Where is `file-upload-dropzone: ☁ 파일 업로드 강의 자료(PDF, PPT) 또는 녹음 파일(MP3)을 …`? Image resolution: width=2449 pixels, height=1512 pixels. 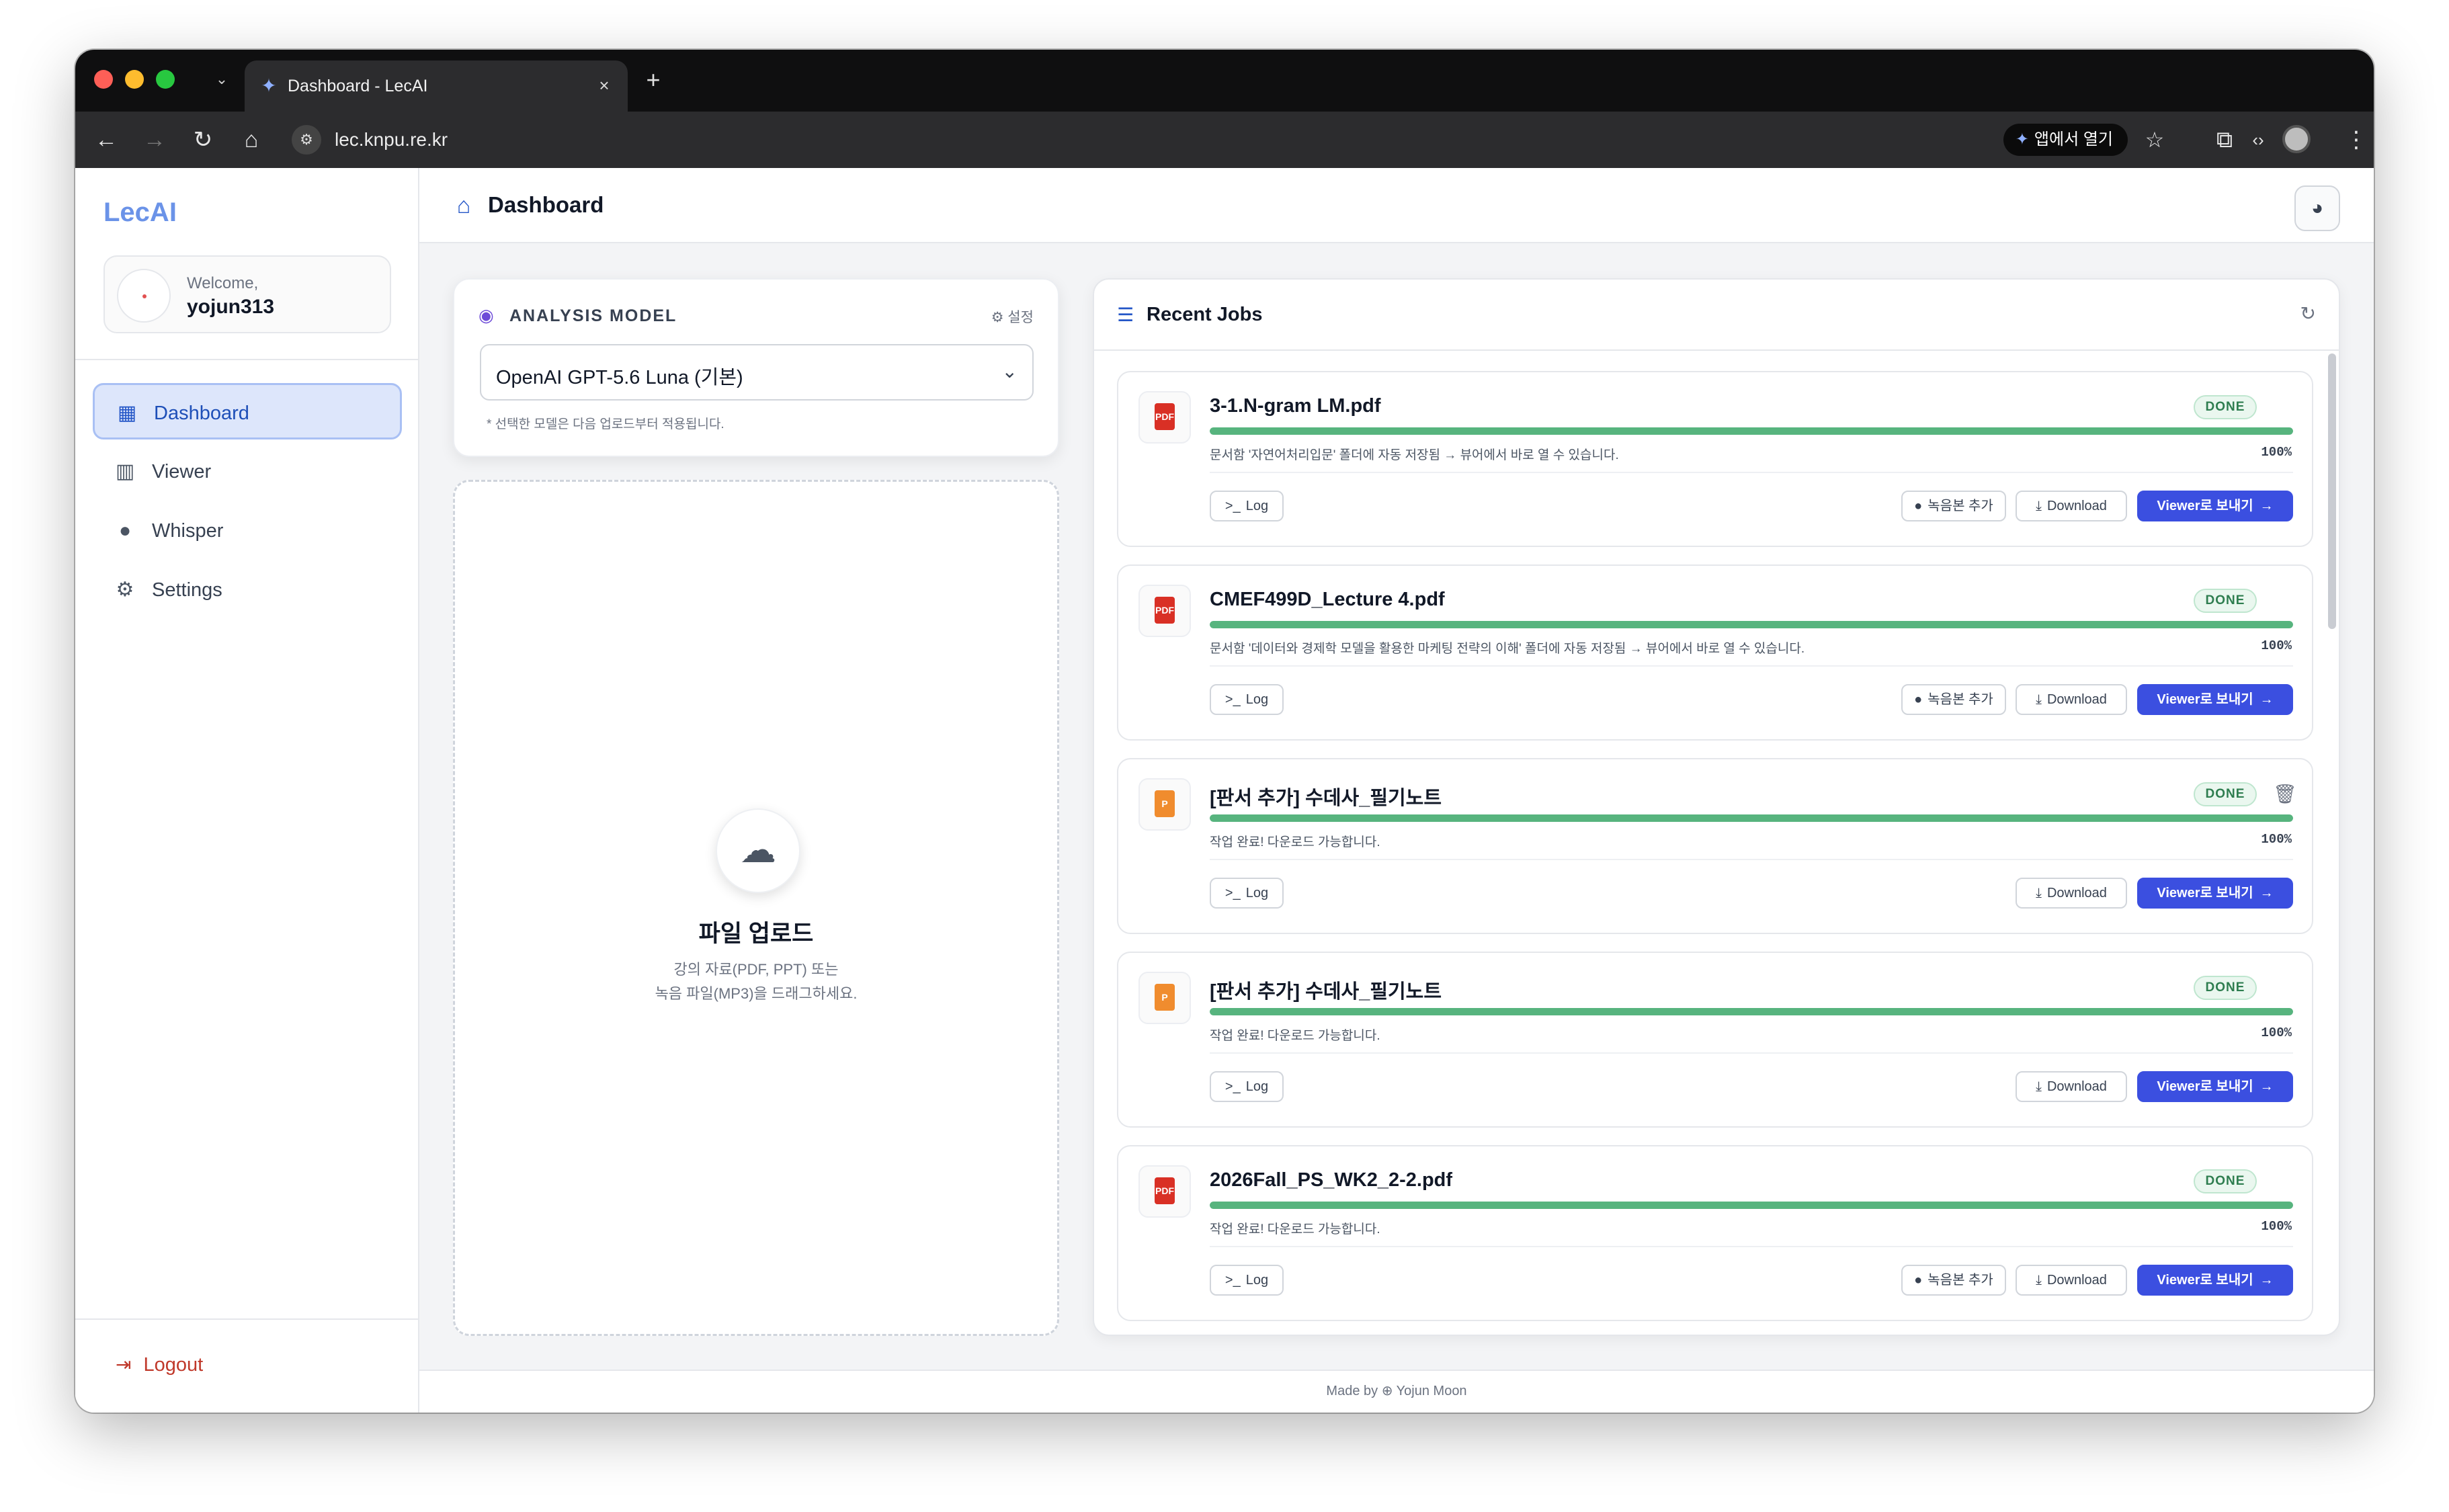 file-upload-dropzone: ☁ 파일 업로드 강의 자료(PDF, PPT) 또는 녹음 파일(MP3)을 … is located at coordinates (756, 908).